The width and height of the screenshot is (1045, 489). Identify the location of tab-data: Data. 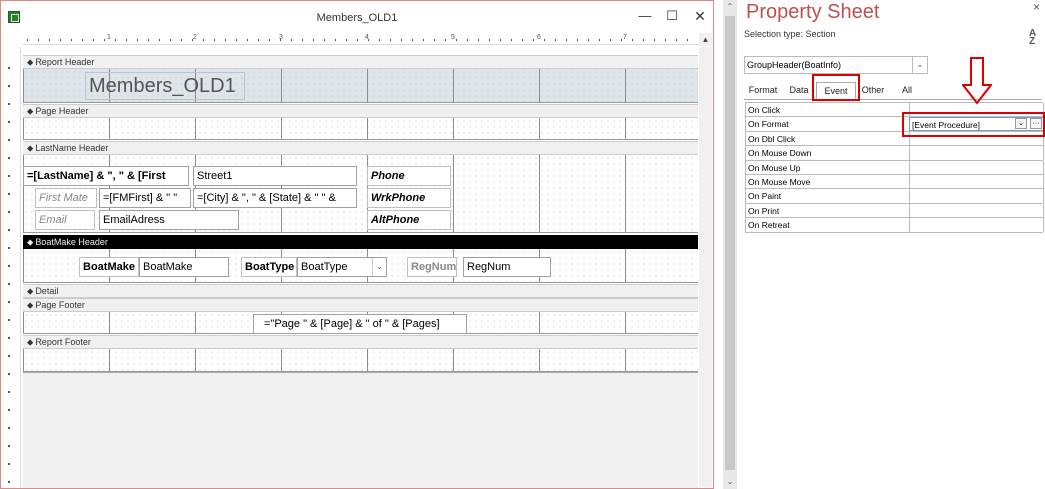
(799, 90).